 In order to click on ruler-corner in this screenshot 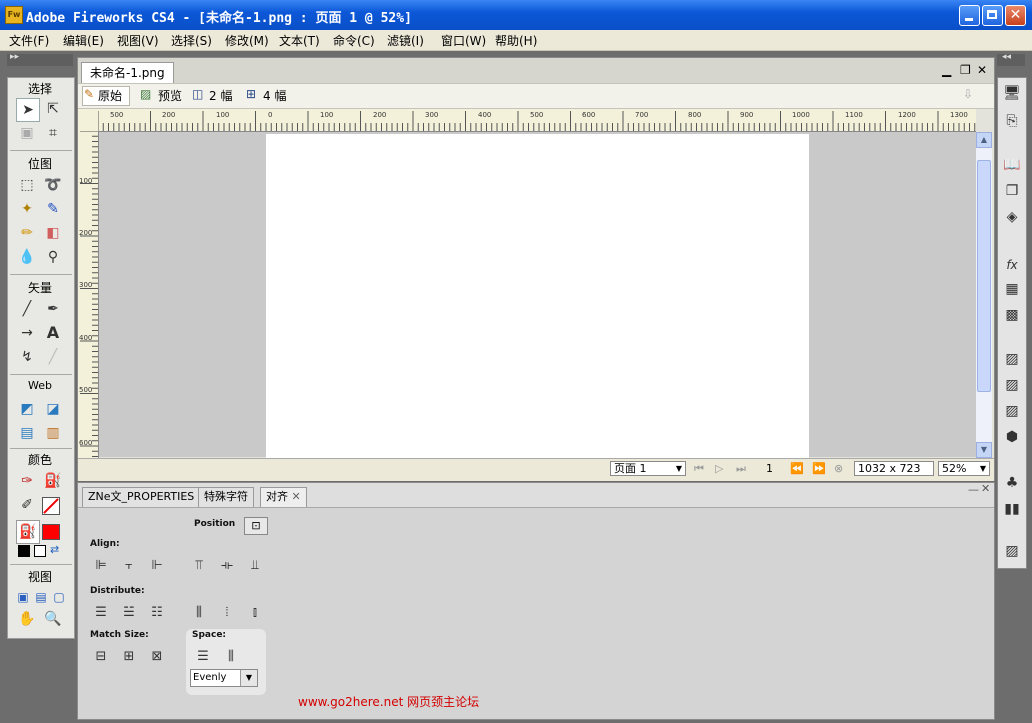, I will do `click(88, 120)`.